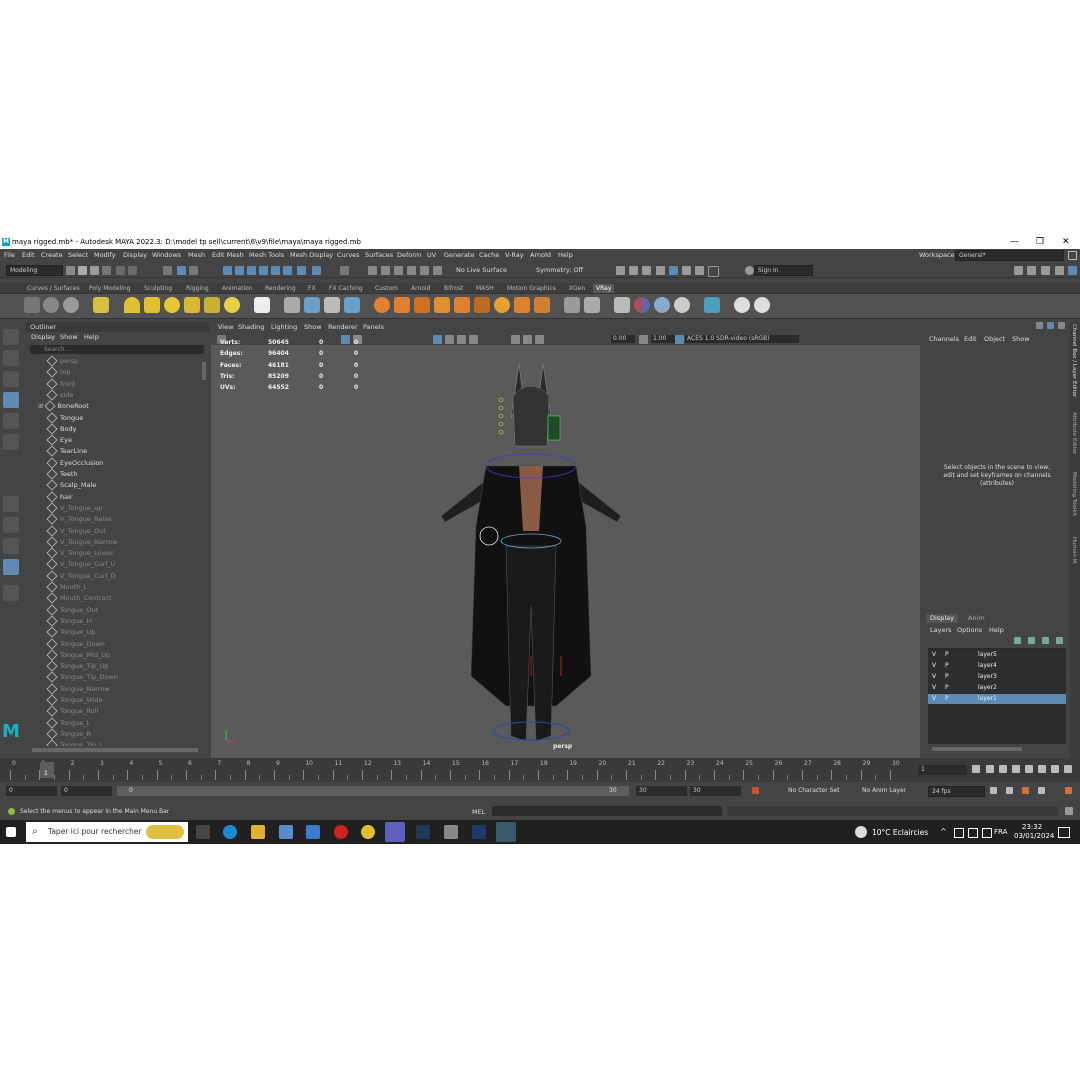 This screenshot has width=1080, height=1080. Describe the element at coordinates (11, 525) in the screenshot. I see `four-view-icon` at that location.